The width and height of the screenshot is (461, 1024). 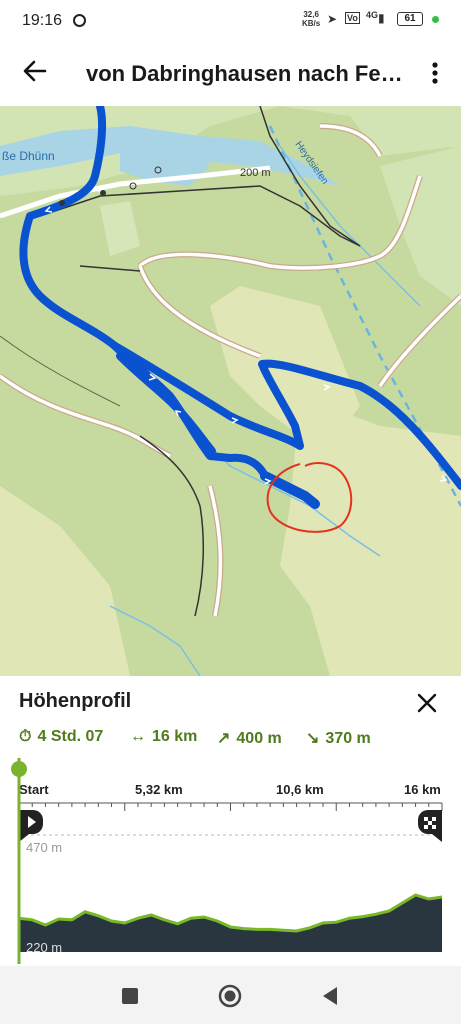 What do you see at coordinates (35, 71) in the screenshot?
I see `arrow-left-icon` at bounding box center [35, 71].